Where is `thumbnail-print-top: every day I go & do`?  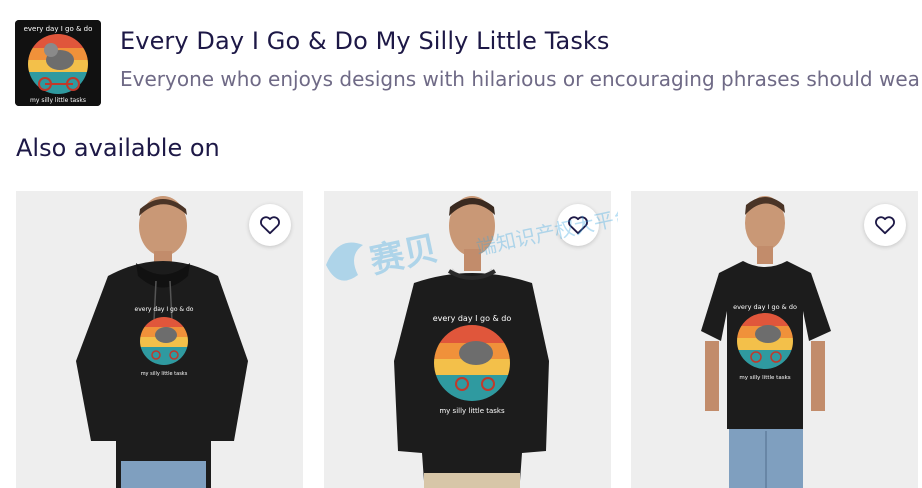 thumbnail-print-top: every day I go & do is located at coordinates (58, 29).